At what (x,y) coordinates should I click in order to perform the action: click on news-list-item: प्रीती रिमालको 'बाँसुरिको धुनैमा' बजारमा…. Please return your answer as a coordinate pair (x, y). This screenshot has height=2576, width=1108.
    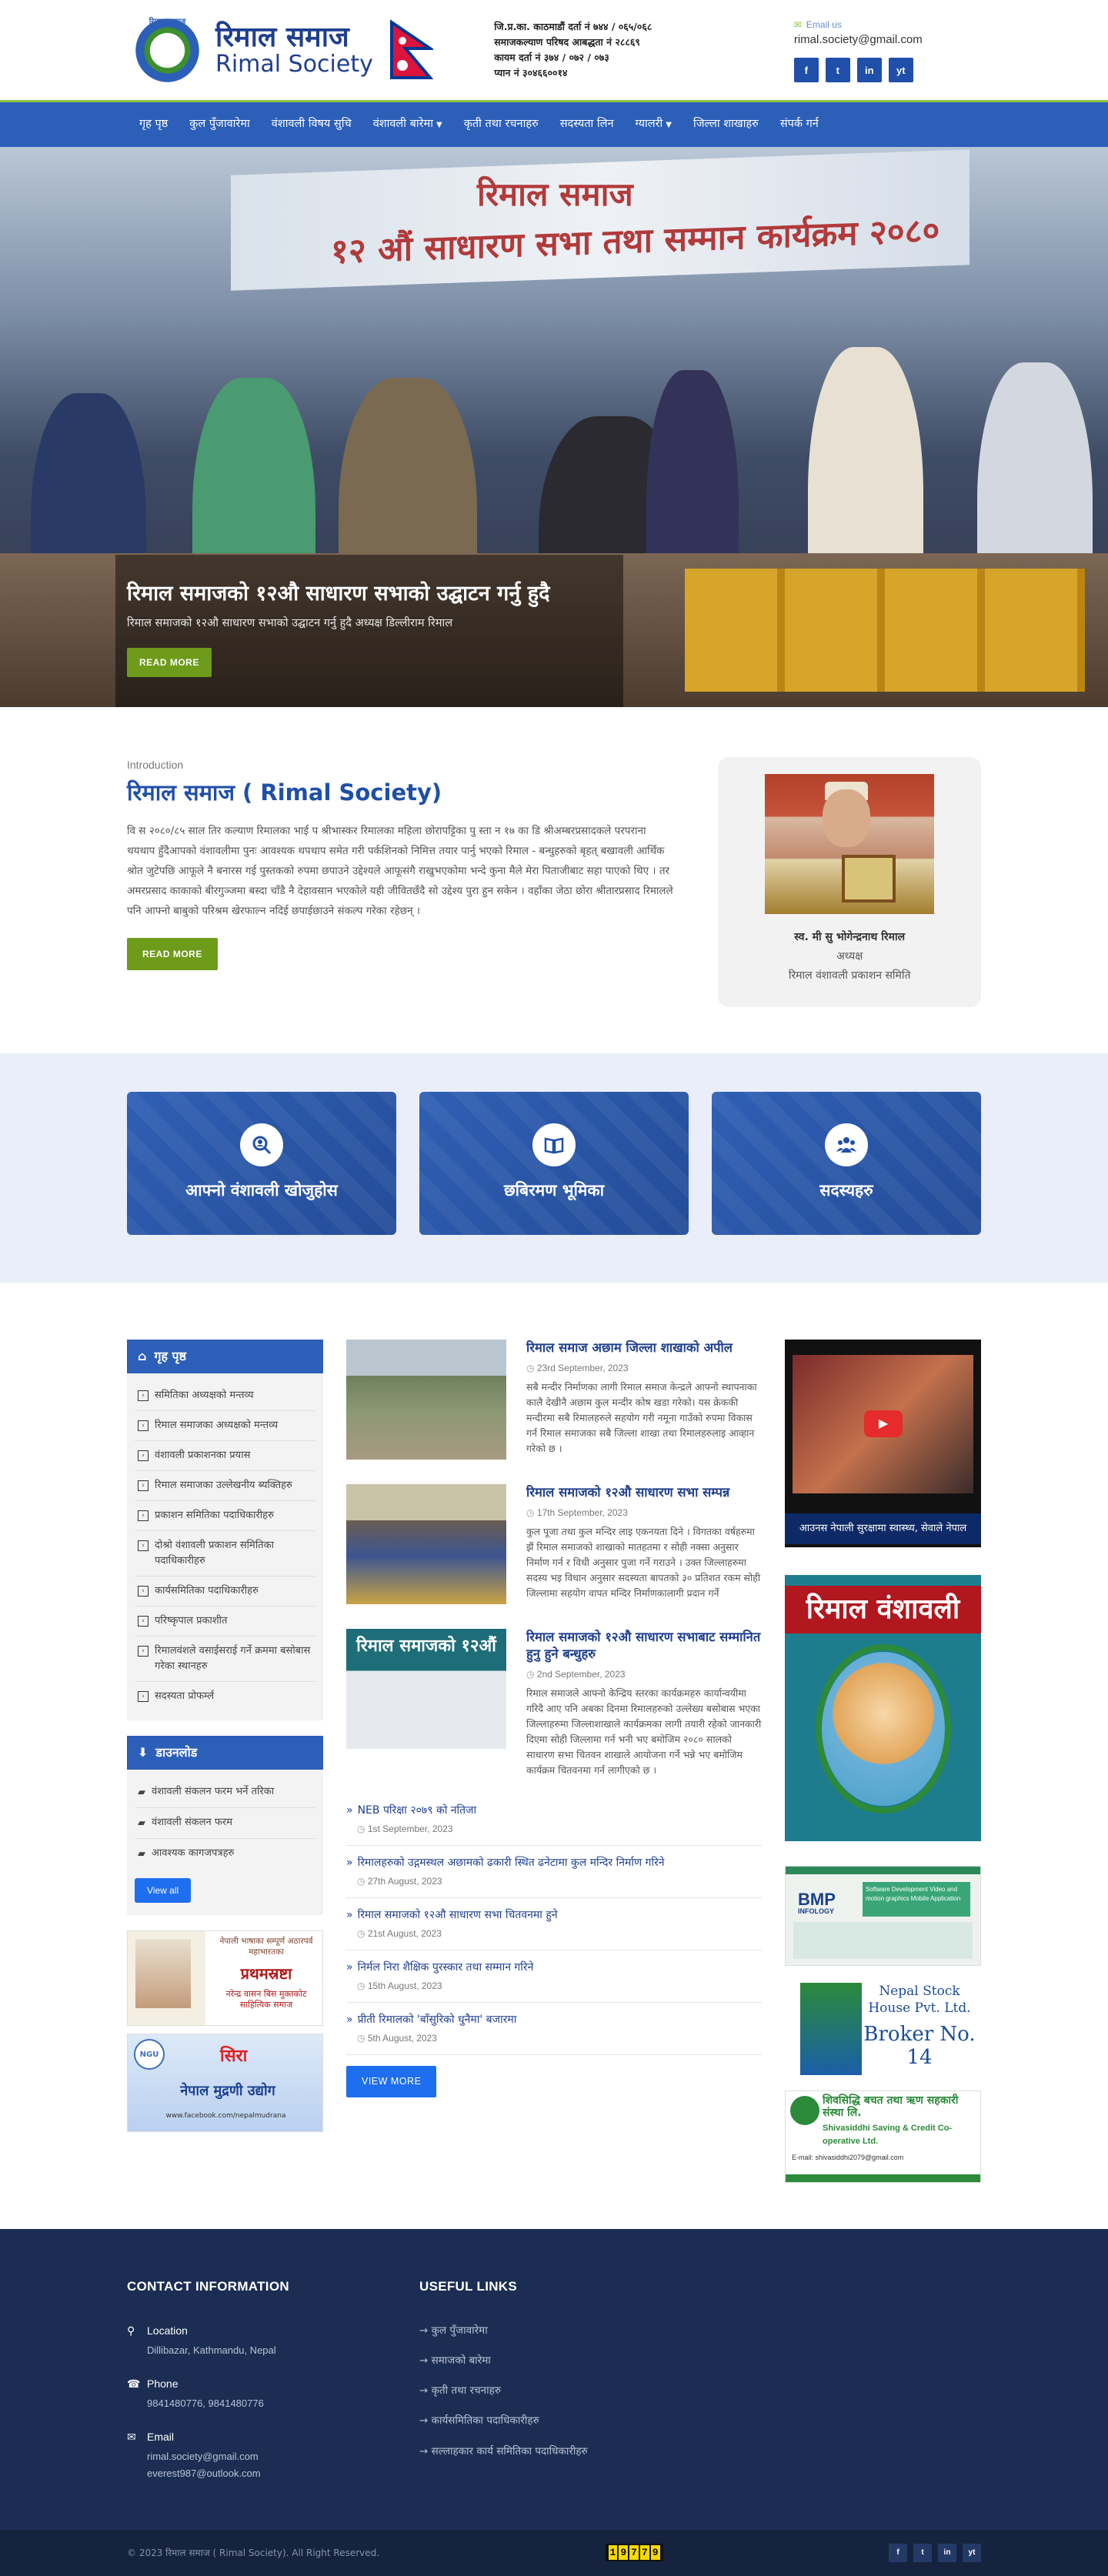
    Looking at the image, I should click on (554, 2029).